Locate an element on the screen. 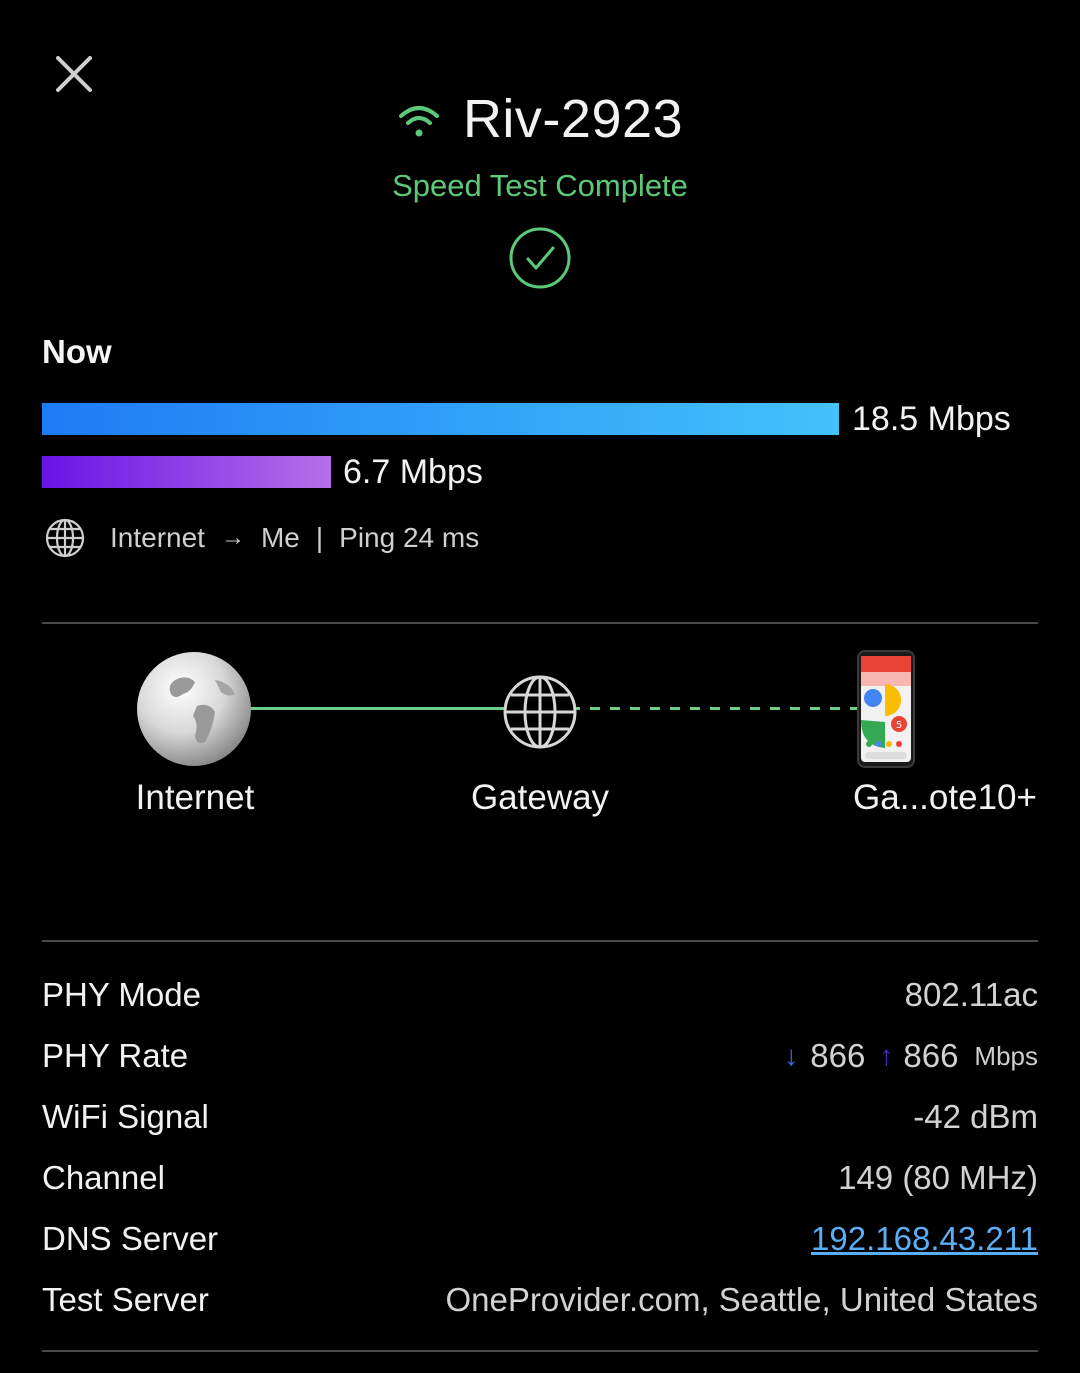 This screenshot has width=1080, height=1373. upload-speed-value: 6.7 Mbps is located at coordinates (413, 472).